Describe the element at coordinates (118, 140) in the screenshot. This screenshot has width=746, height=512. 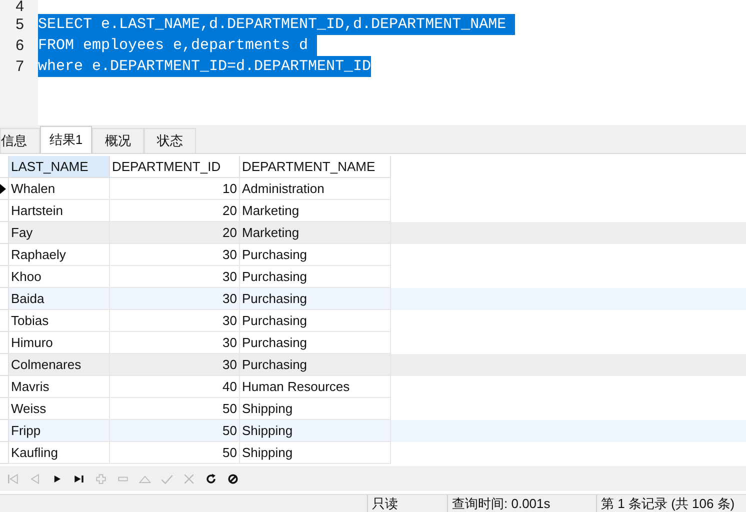
I see `result-tab: 概况` at that location.